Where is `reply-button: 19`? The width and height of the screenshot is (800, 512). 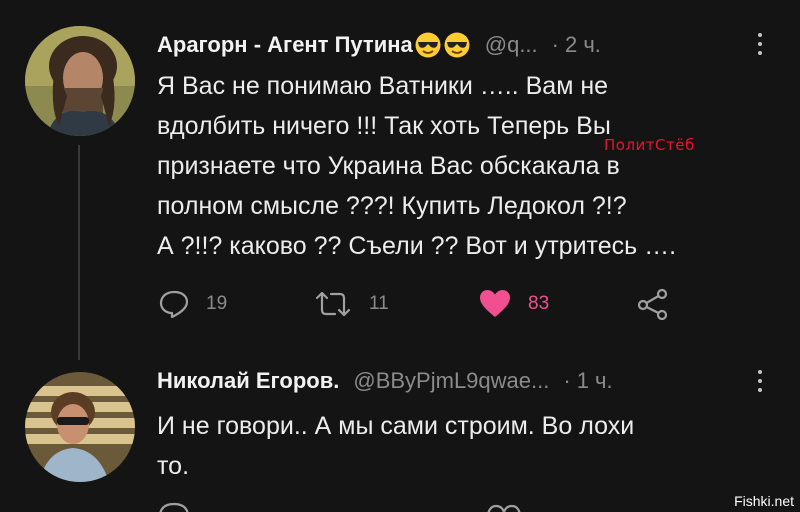
reply-button: 19 is located at coordinates (192, 304).